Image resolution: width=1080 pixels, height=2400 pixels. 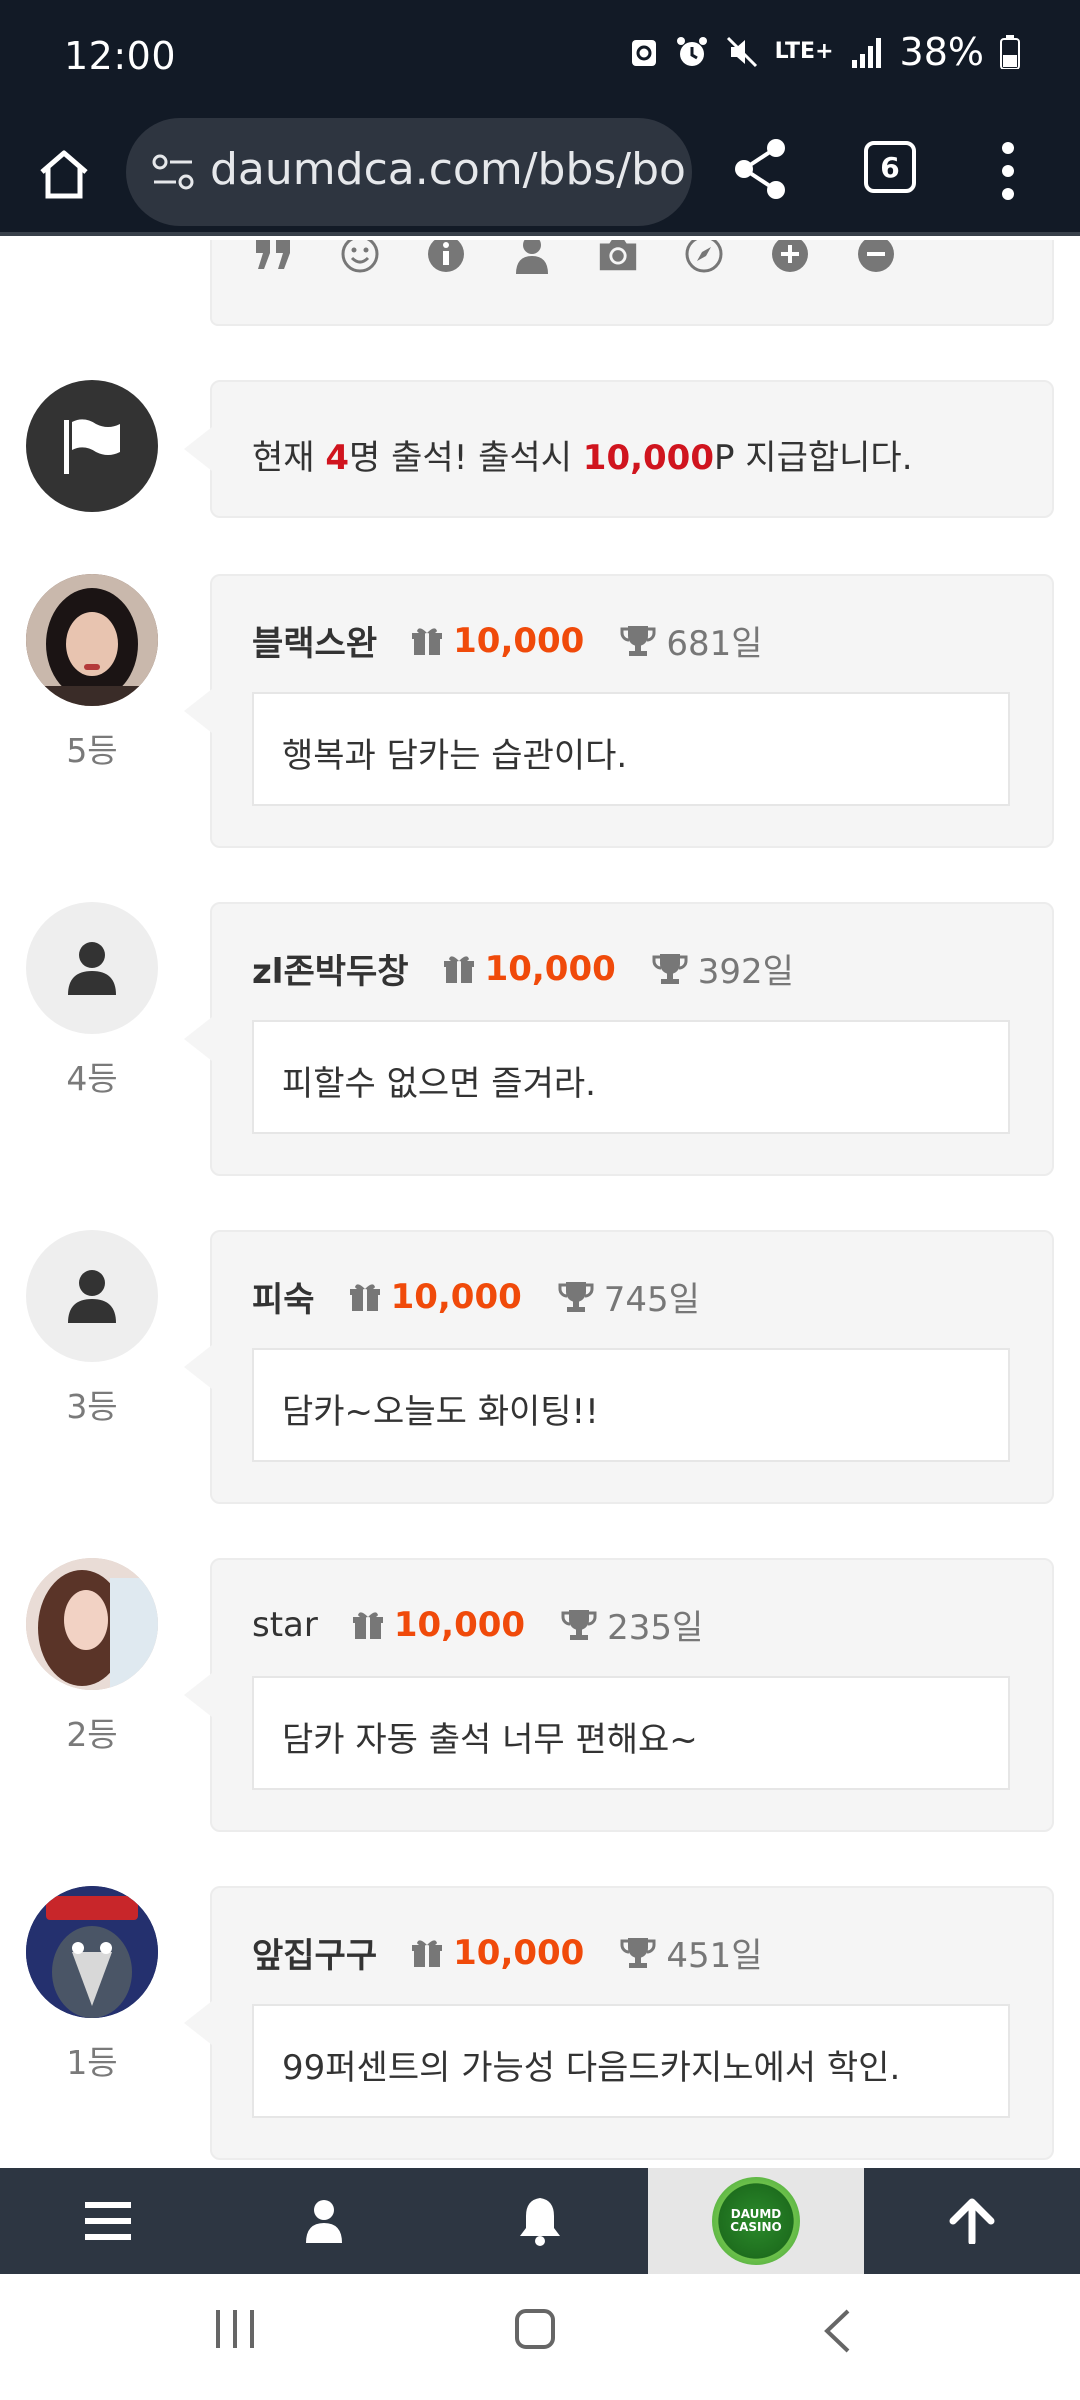 I want to click on days-count: 451일, so click(x=714, y=1956).